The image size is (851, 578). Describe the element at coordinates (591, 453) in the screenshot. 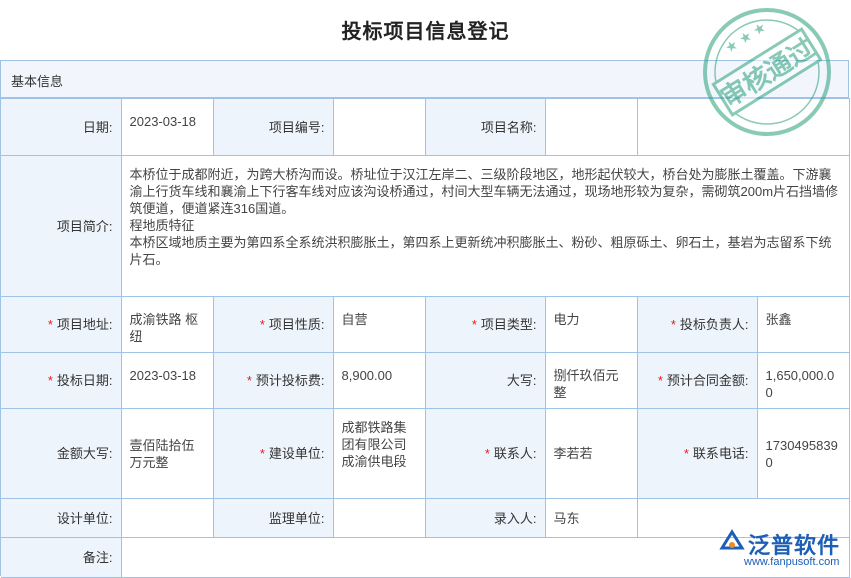

I see `contact-field: 李若若` at that location.